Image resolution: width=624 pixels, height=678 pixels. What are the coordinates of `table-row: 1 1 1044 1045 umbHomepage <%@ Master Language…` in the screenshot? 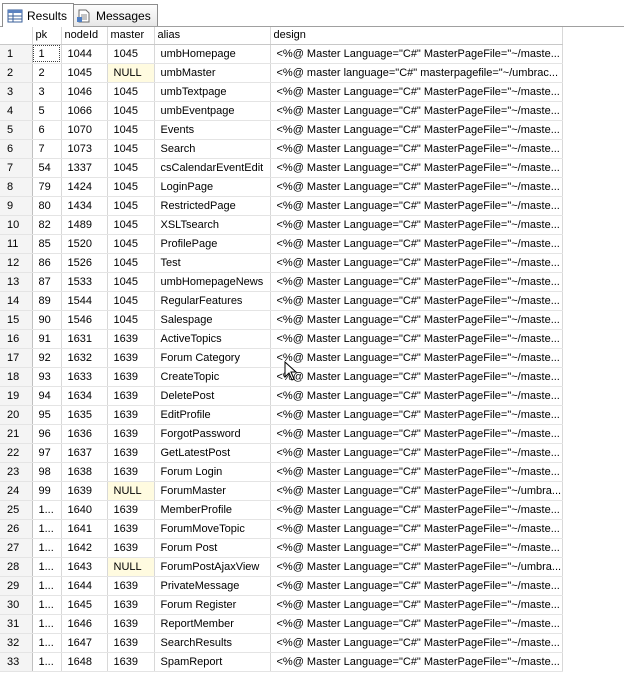 It's located at (281, 54).